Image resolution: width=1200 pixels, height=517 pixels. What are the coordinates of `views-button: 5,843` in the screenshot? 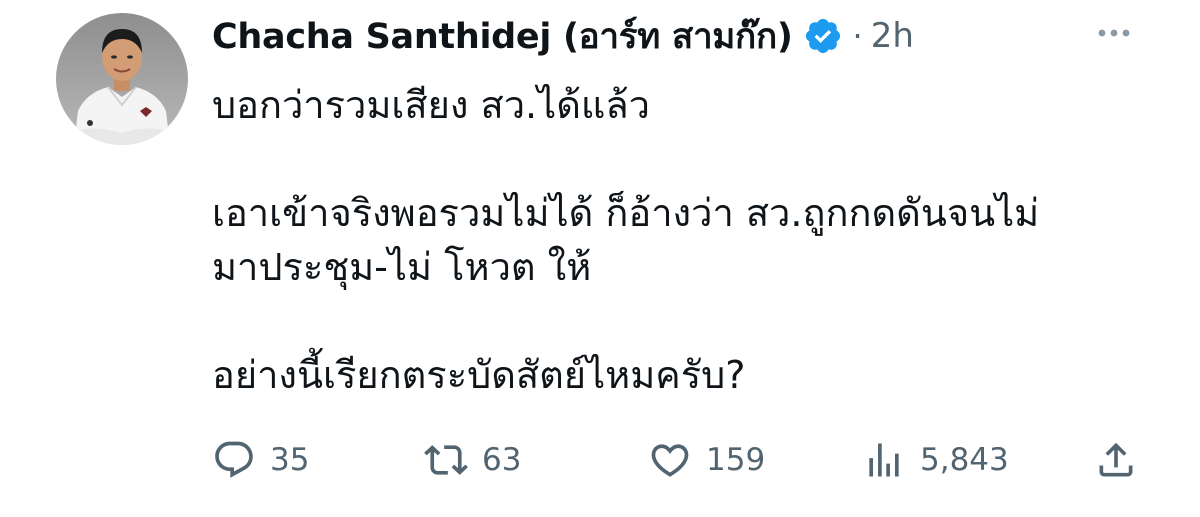 It's located at (935, 460).